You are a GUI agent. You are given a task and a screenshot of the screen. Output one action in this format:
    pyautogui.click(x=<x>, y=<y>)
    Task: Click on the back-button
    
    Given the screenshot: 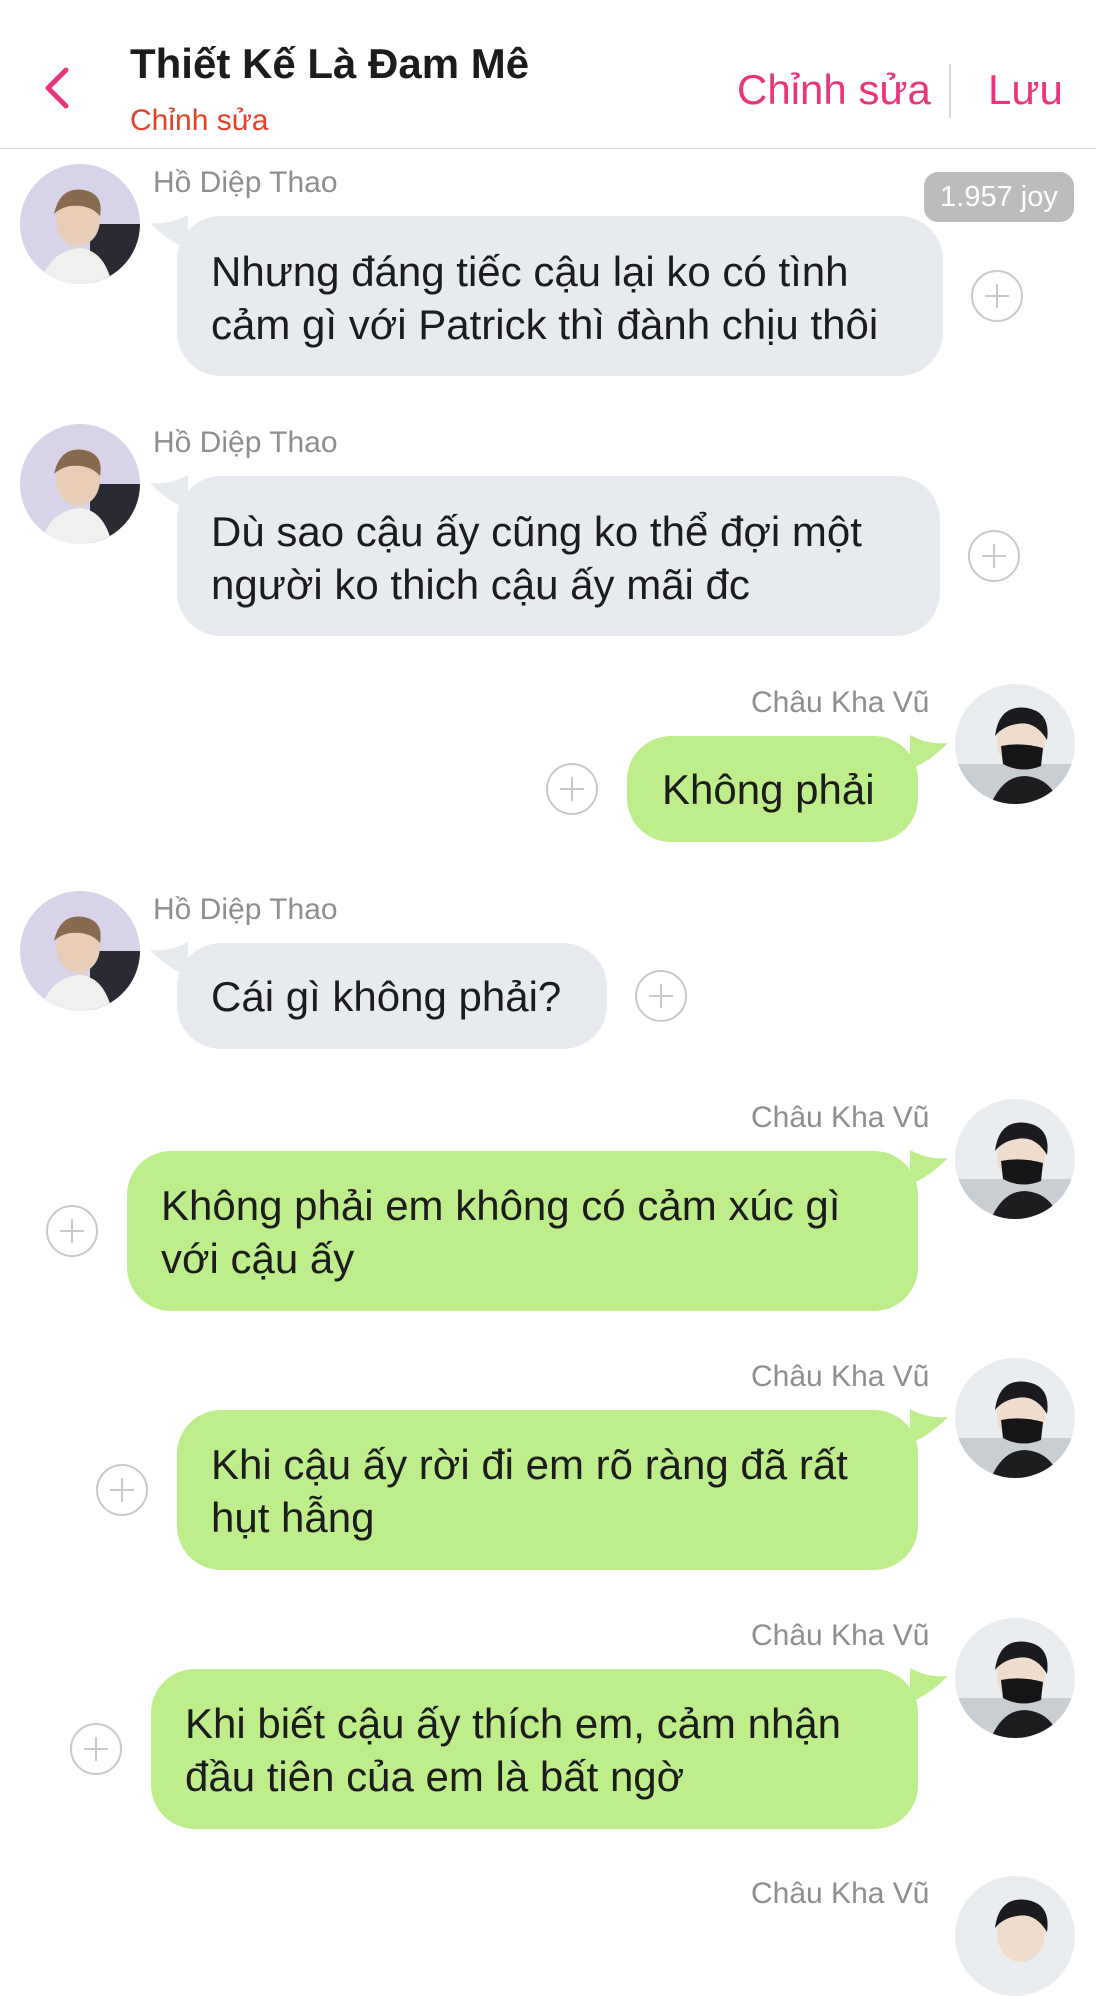 What is the action you would take?
    pyautogui.click(x=58, y=88)
    